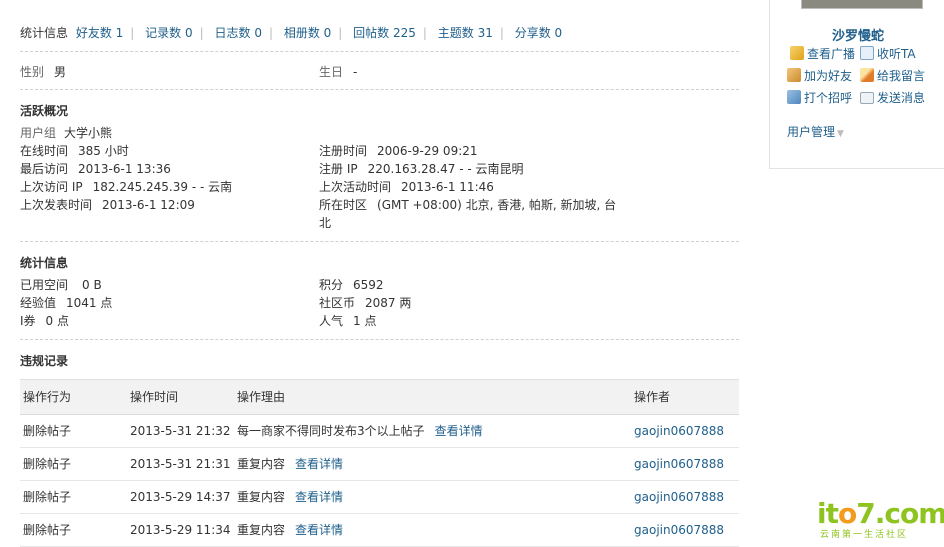 The image size is (944, 547). What do you see at coordinates (57, 321) in the screenshot?
I see `voucher-value: 0 点` at bounding box center [57, 321].